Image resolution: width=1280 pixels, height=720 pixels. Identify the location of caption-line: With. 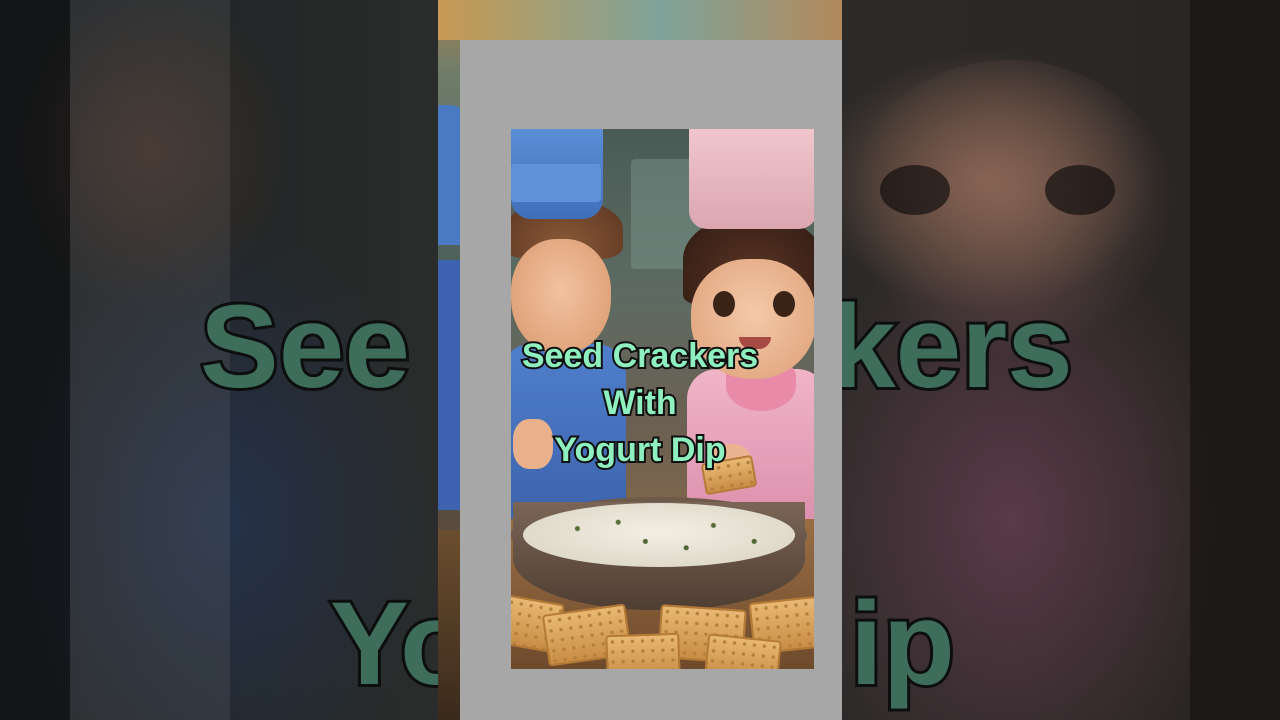
(639, 403).